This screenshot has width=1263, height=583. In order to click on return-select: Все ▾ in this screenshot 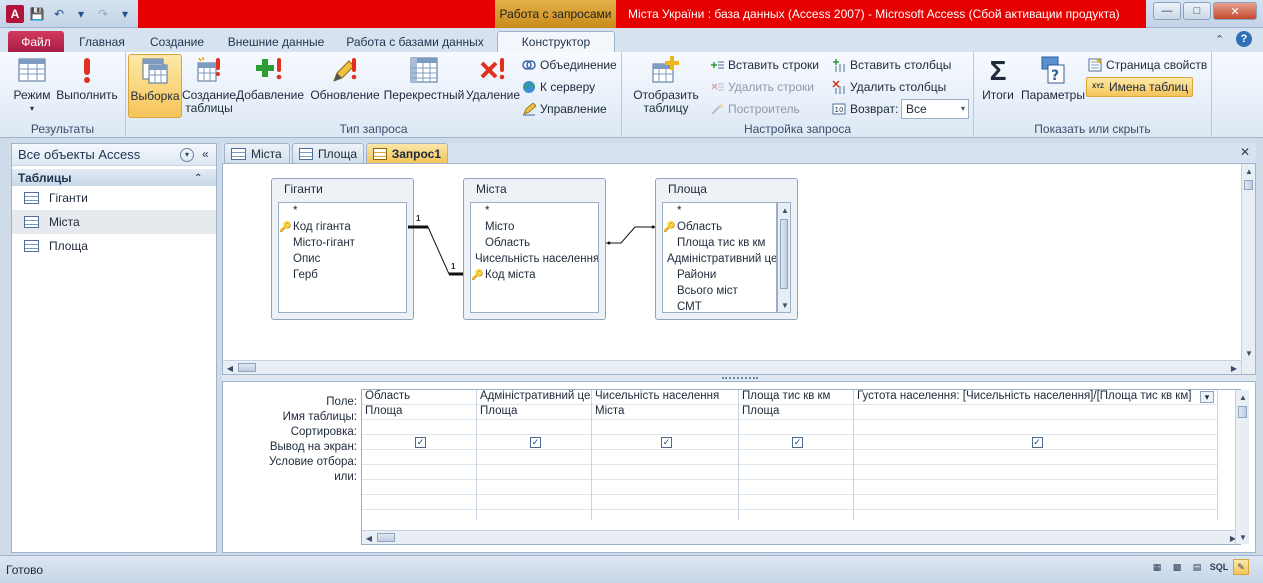, I will do `click(935, 109)`.